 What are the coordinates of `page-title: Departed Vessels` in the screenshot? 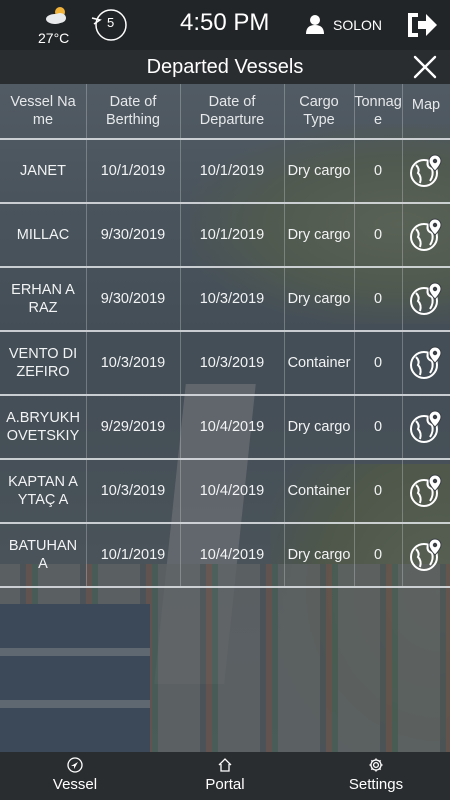 It's located at (225, 67).